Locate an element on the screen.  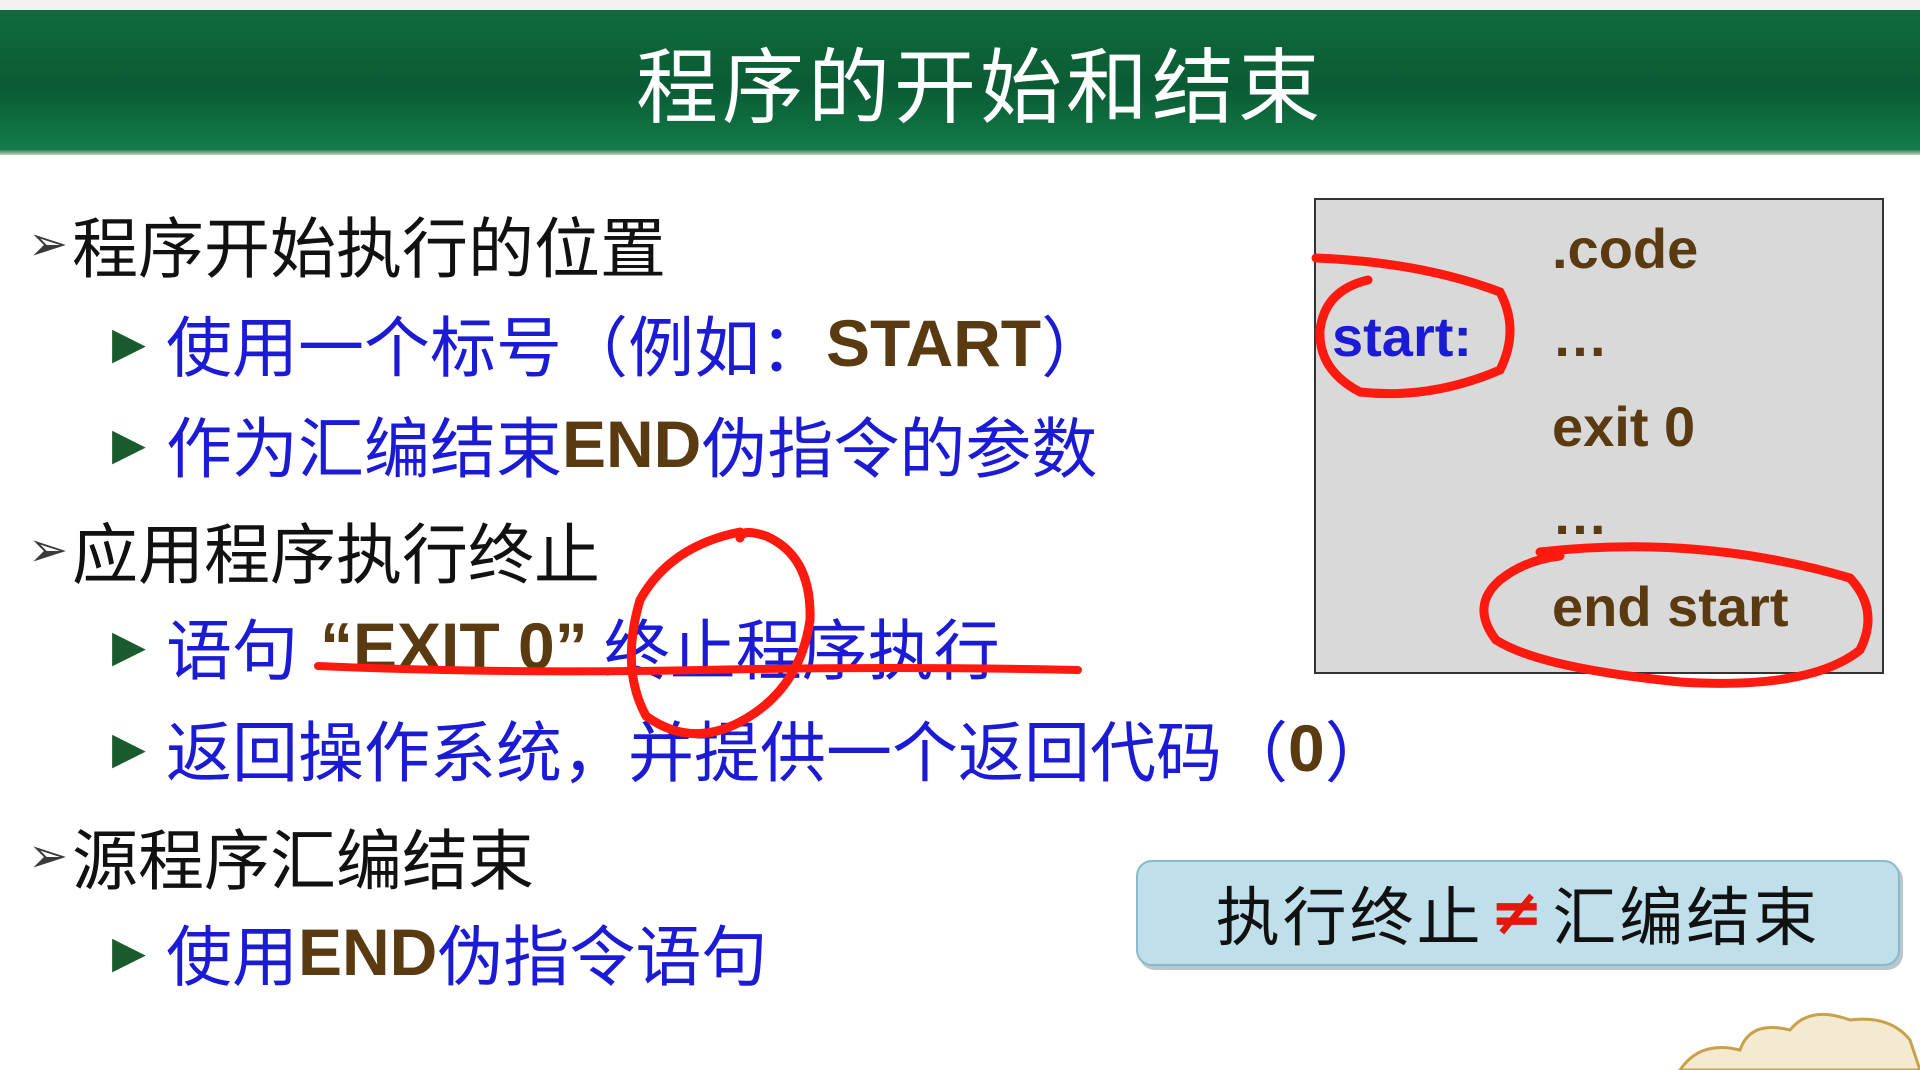
not-equal-icon: ≠ is located at coordinates (1518, 913).